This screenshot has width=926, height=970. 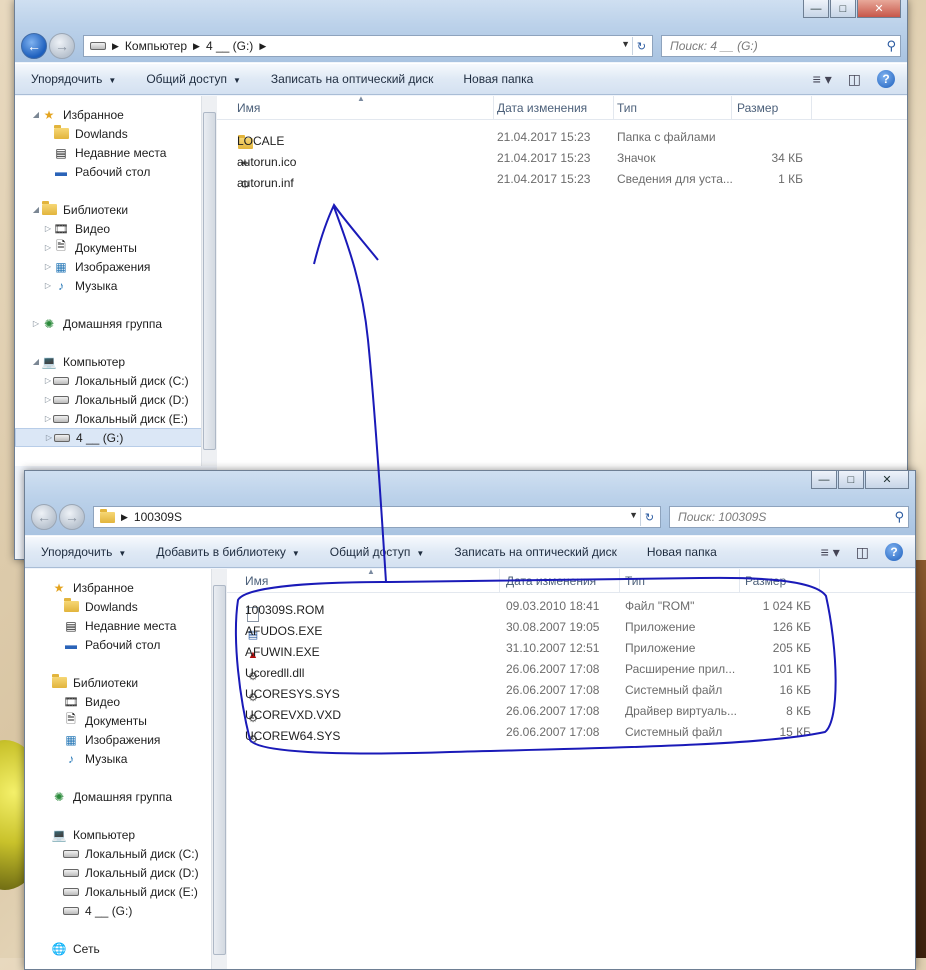 I want to click on nav-item-drive-g: ▷ 4 __ (G:), so click(x=114, y=437).